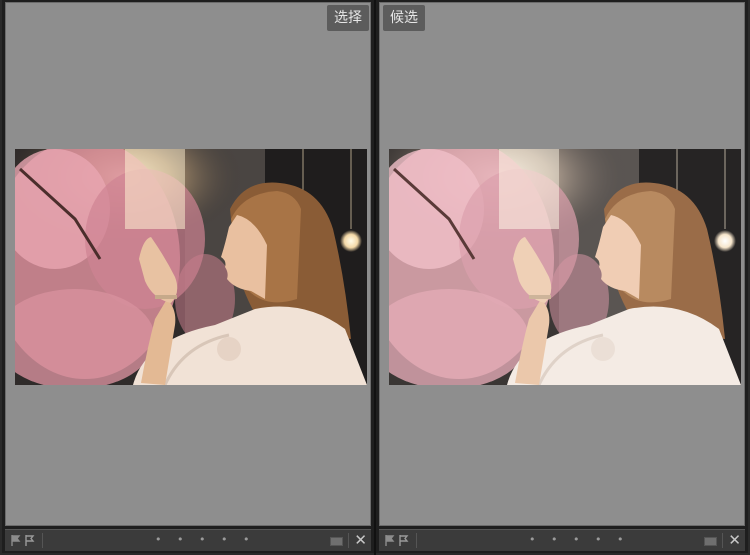 This screenshot has height=555, width=750. I want to click on select-label: 选择, so click(348, 18).